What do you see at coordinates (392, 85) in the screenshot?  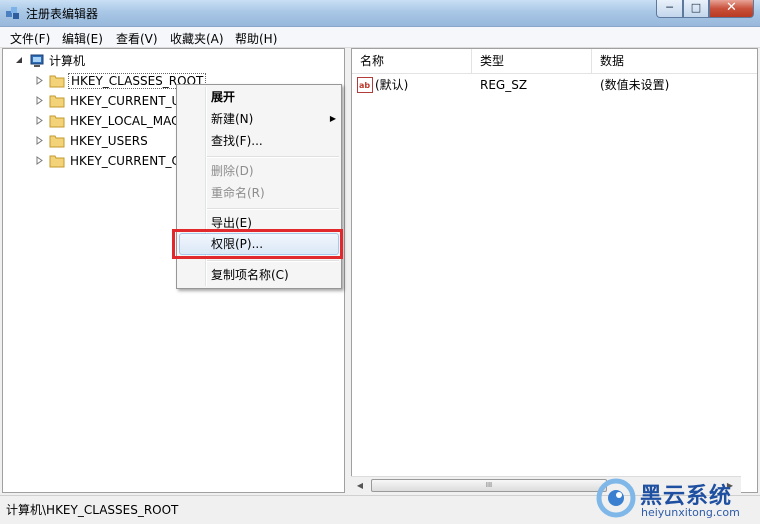 I see `value-name: (默认)` at bounding box center [392, 85].